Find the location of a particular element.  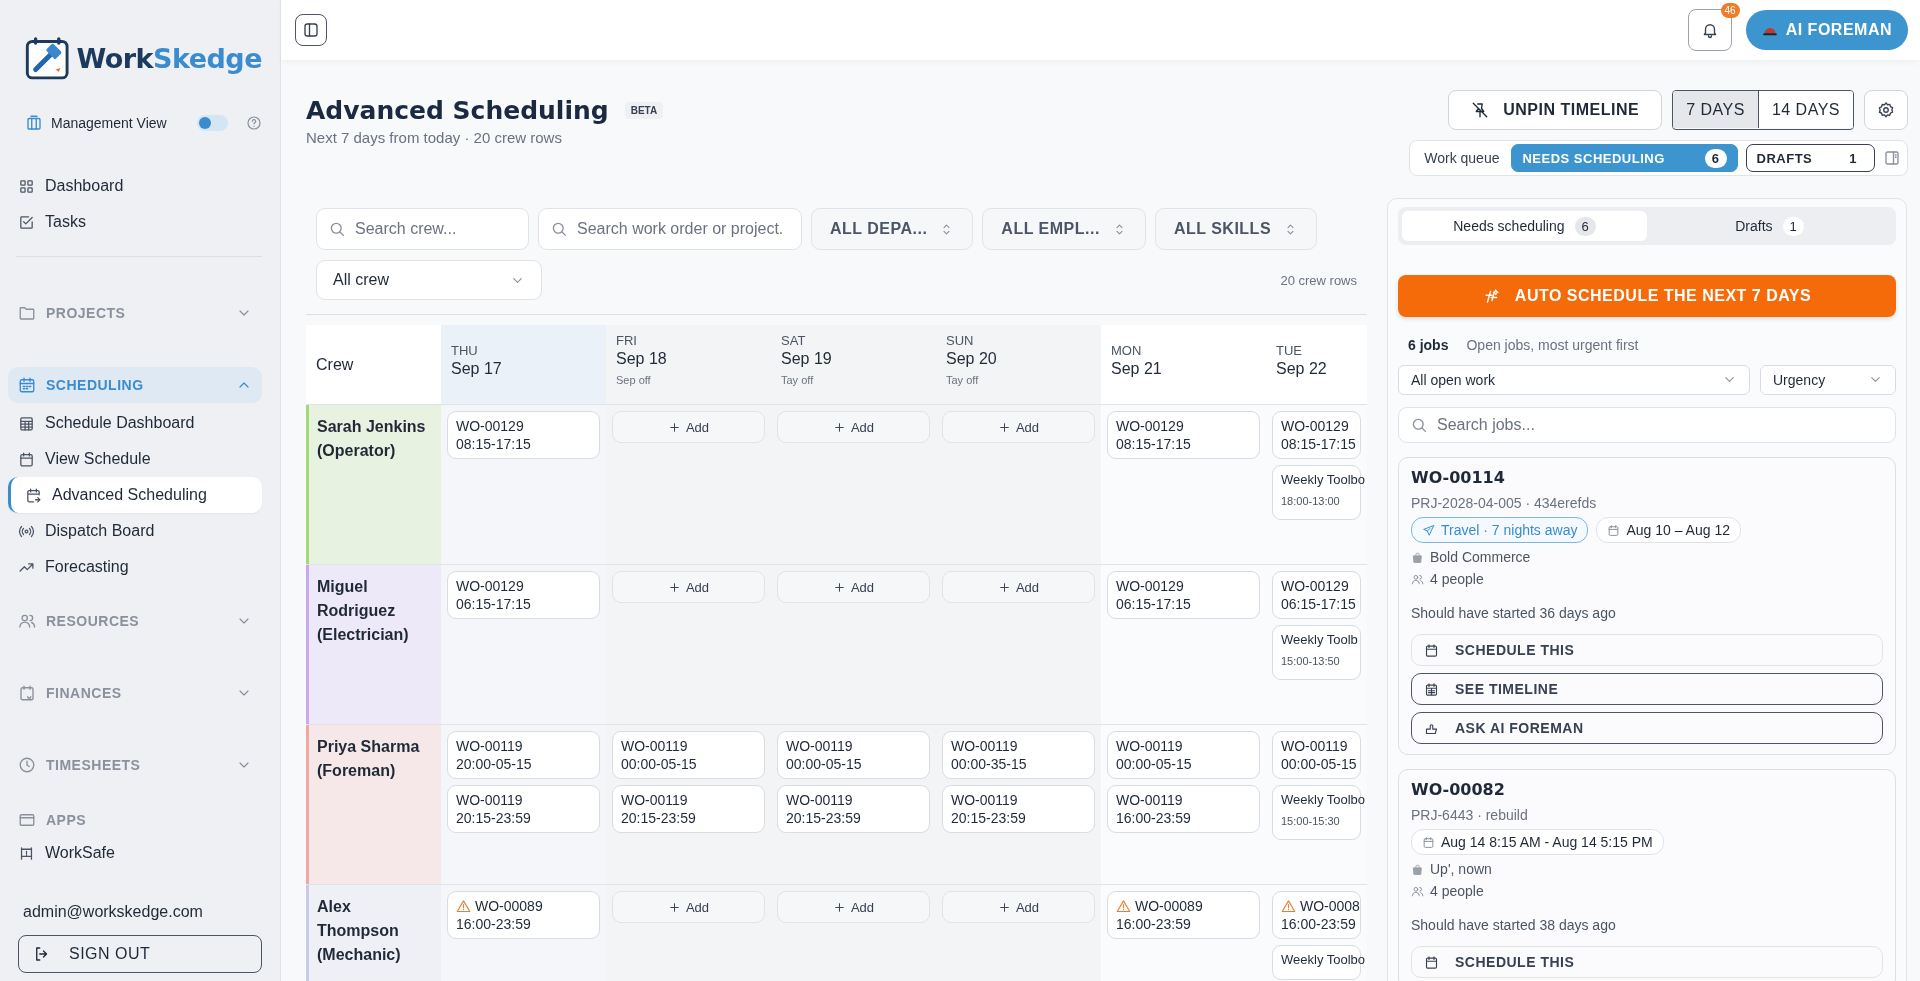

window-icon is located at coordinates (27, 820).